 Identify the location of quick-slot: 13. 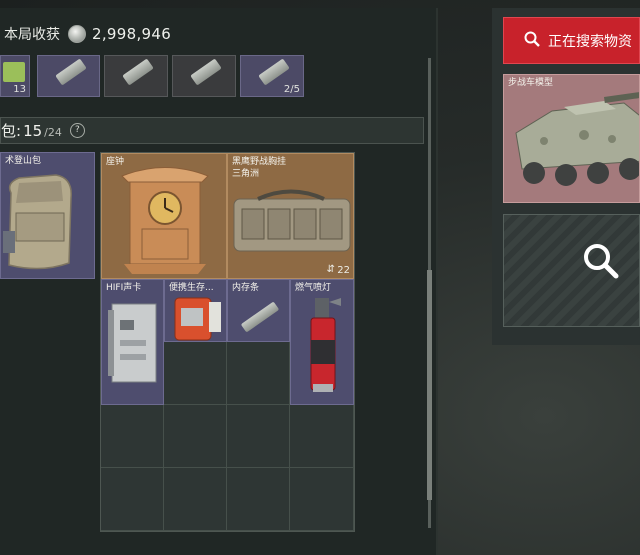
(15, 76).